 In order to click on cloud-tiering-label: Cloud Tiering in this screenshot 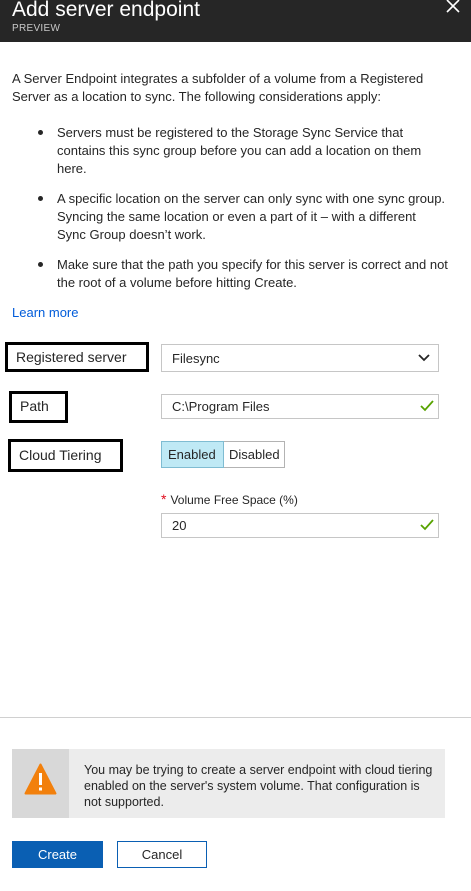, I will do `click(65, 455)`.